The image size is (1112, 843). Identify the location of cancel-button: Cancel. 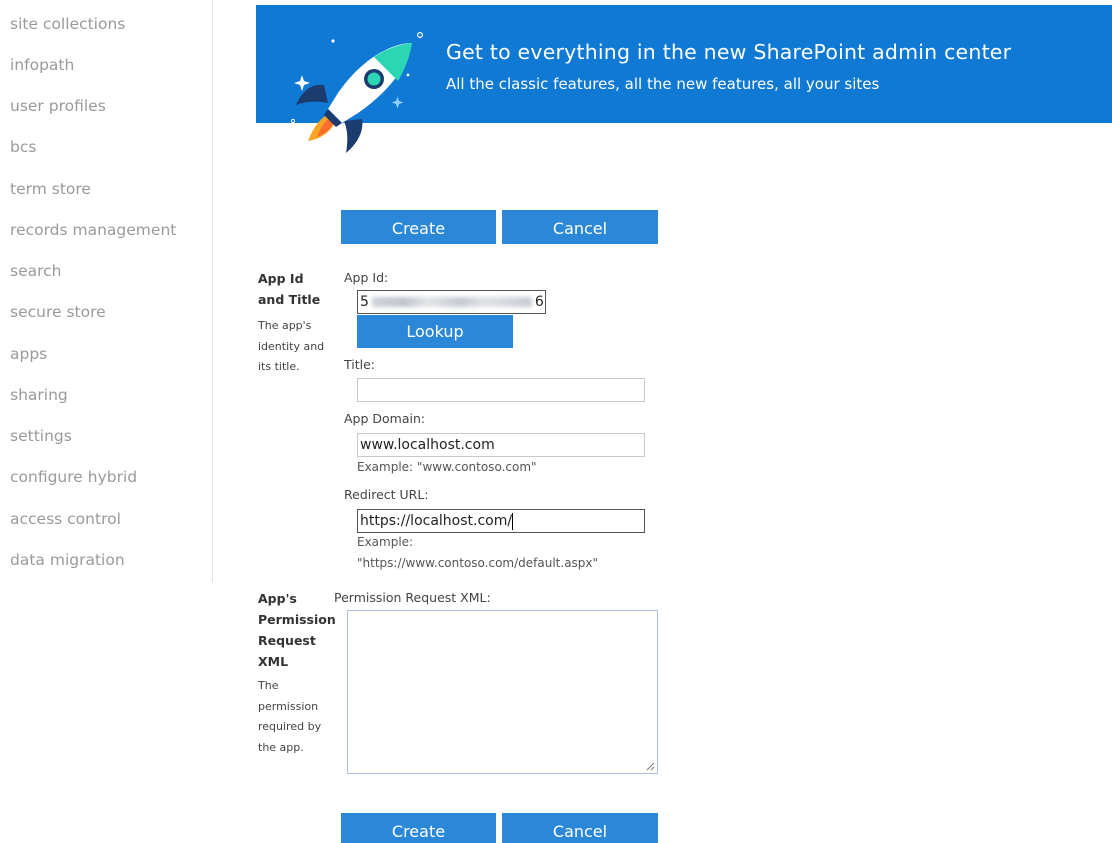
(580, 227).